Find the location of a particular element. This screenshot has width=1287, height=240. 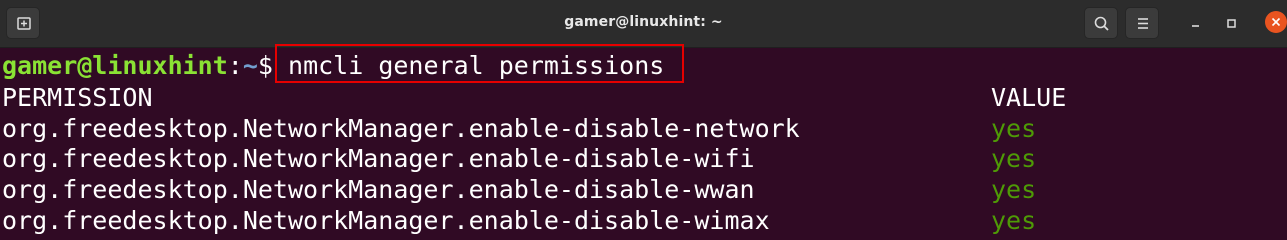

search-icon is located at coordinates (1101, 23).